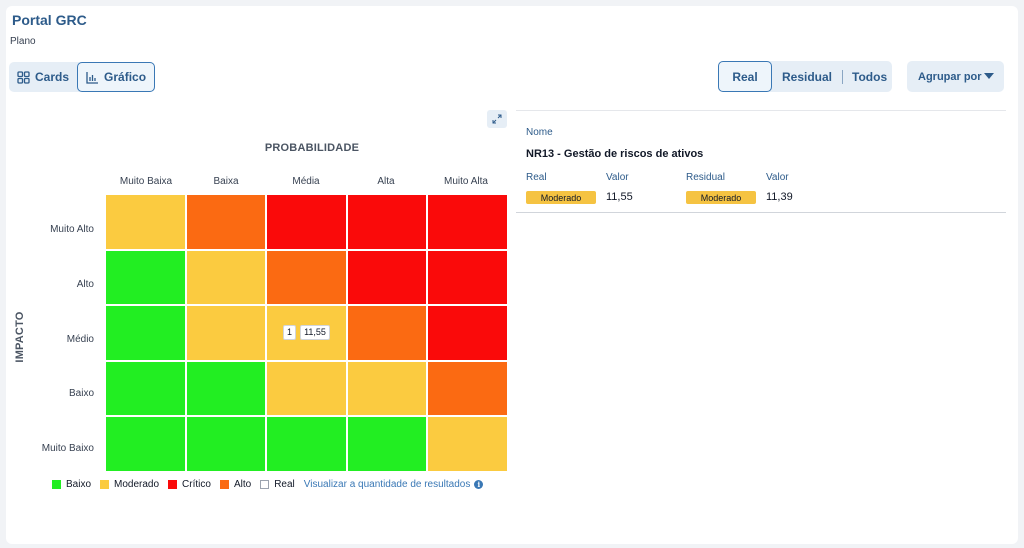  I want to click on legend-item-critico: Crítico, so click(189, 484).